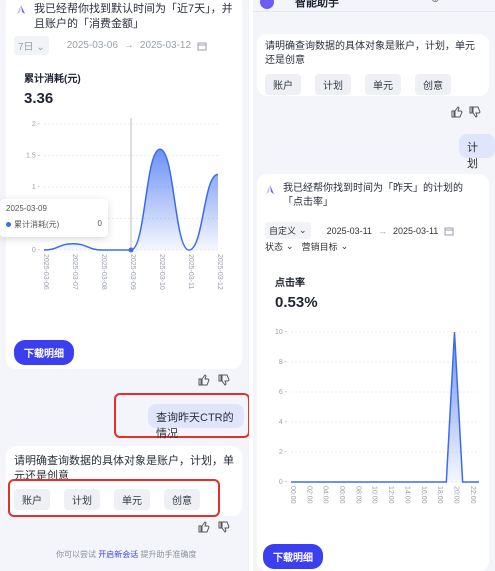 The image size is (495, 571). What do you see at coordinates (319, 247) in the screenshot?
I see `goal-filter-label: 营销目标` at bounding box center [319, 247].